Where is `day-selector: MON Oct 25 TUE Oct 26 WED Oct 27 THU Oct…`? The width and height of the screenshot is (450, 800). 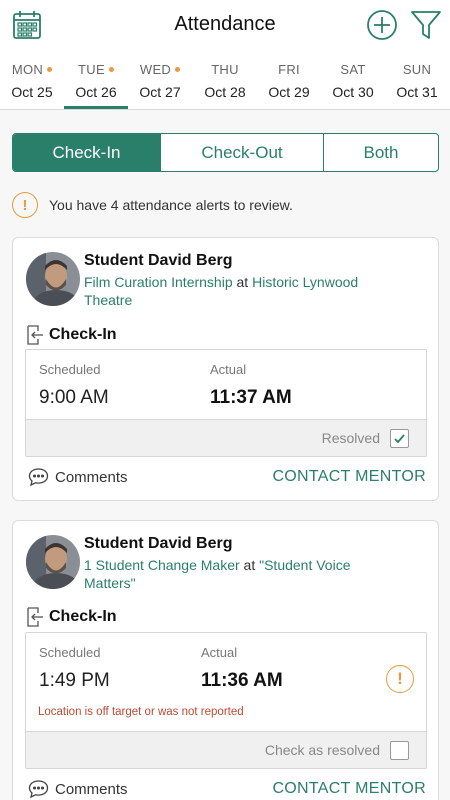 day-selector: MON Oct 25 TUE Oct 26 WED Oct 27 THU Oct… is located at coordinates (225, 80).